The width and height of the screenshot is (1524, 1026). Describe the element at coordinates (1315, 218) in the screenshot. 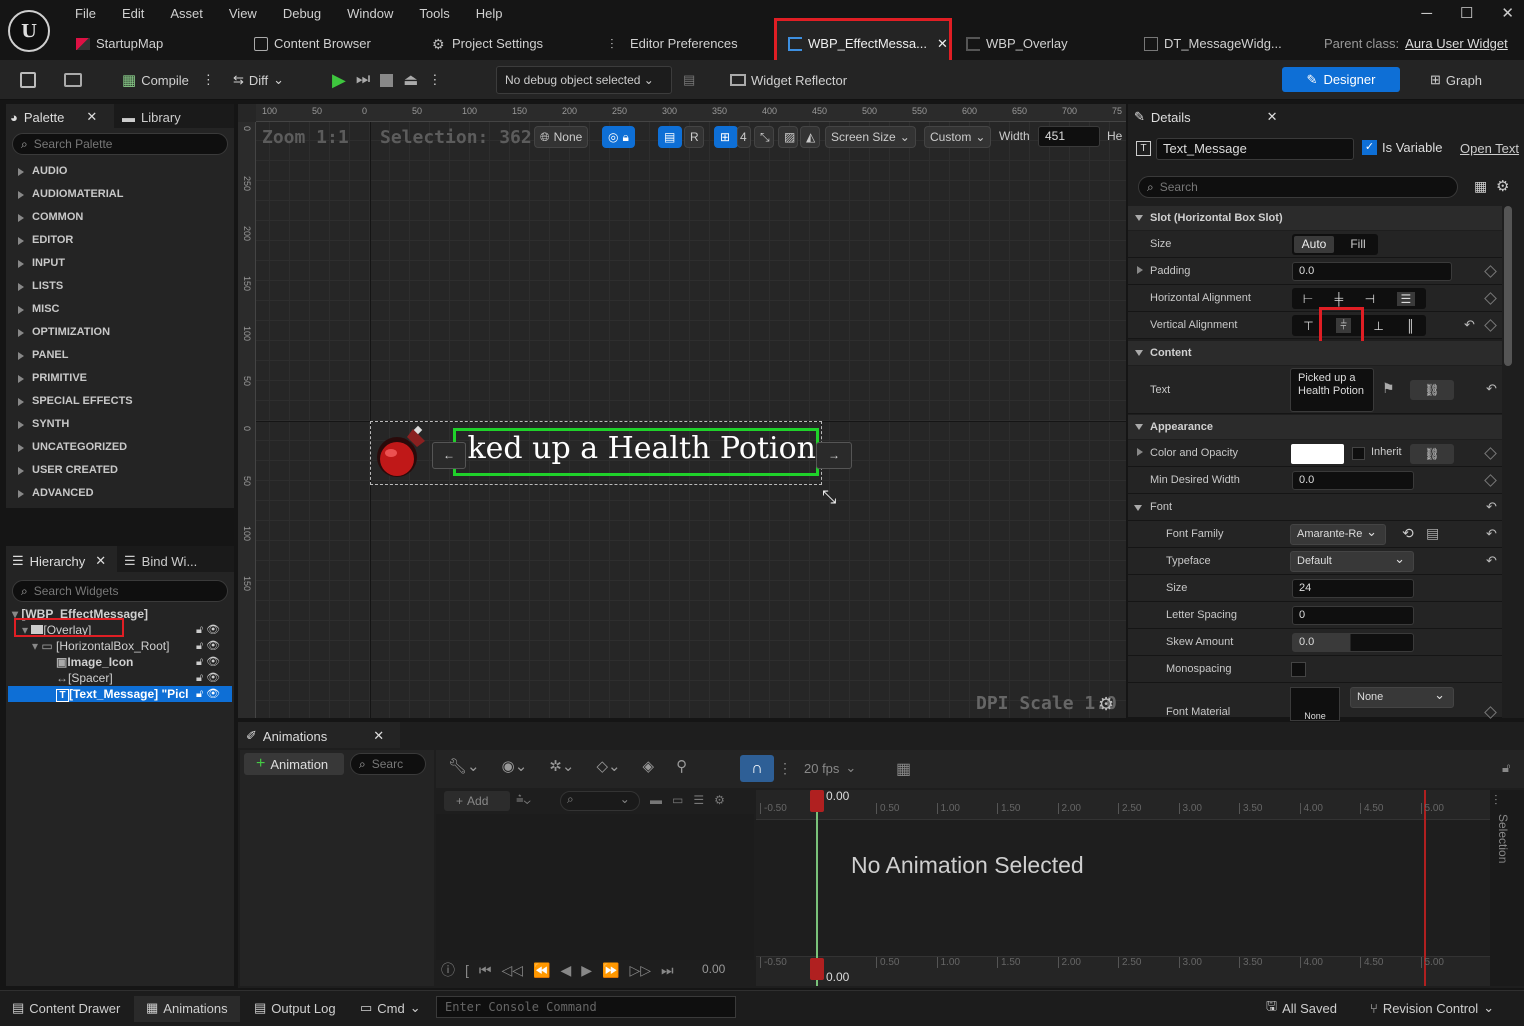

I see `section-slot: Slot (Horizontal Box Slot)` at that location.